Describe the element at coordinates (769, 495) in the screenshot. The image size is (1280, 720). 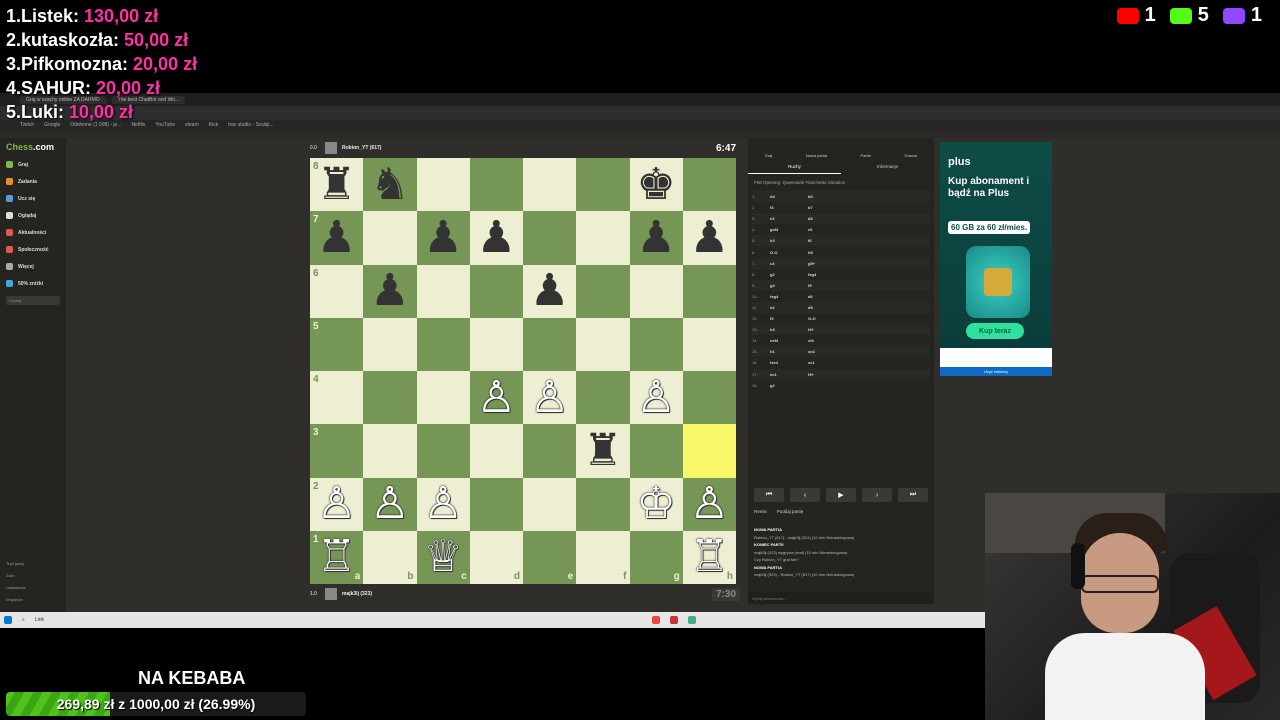
I see `first-move-button: ⏮` at that location.